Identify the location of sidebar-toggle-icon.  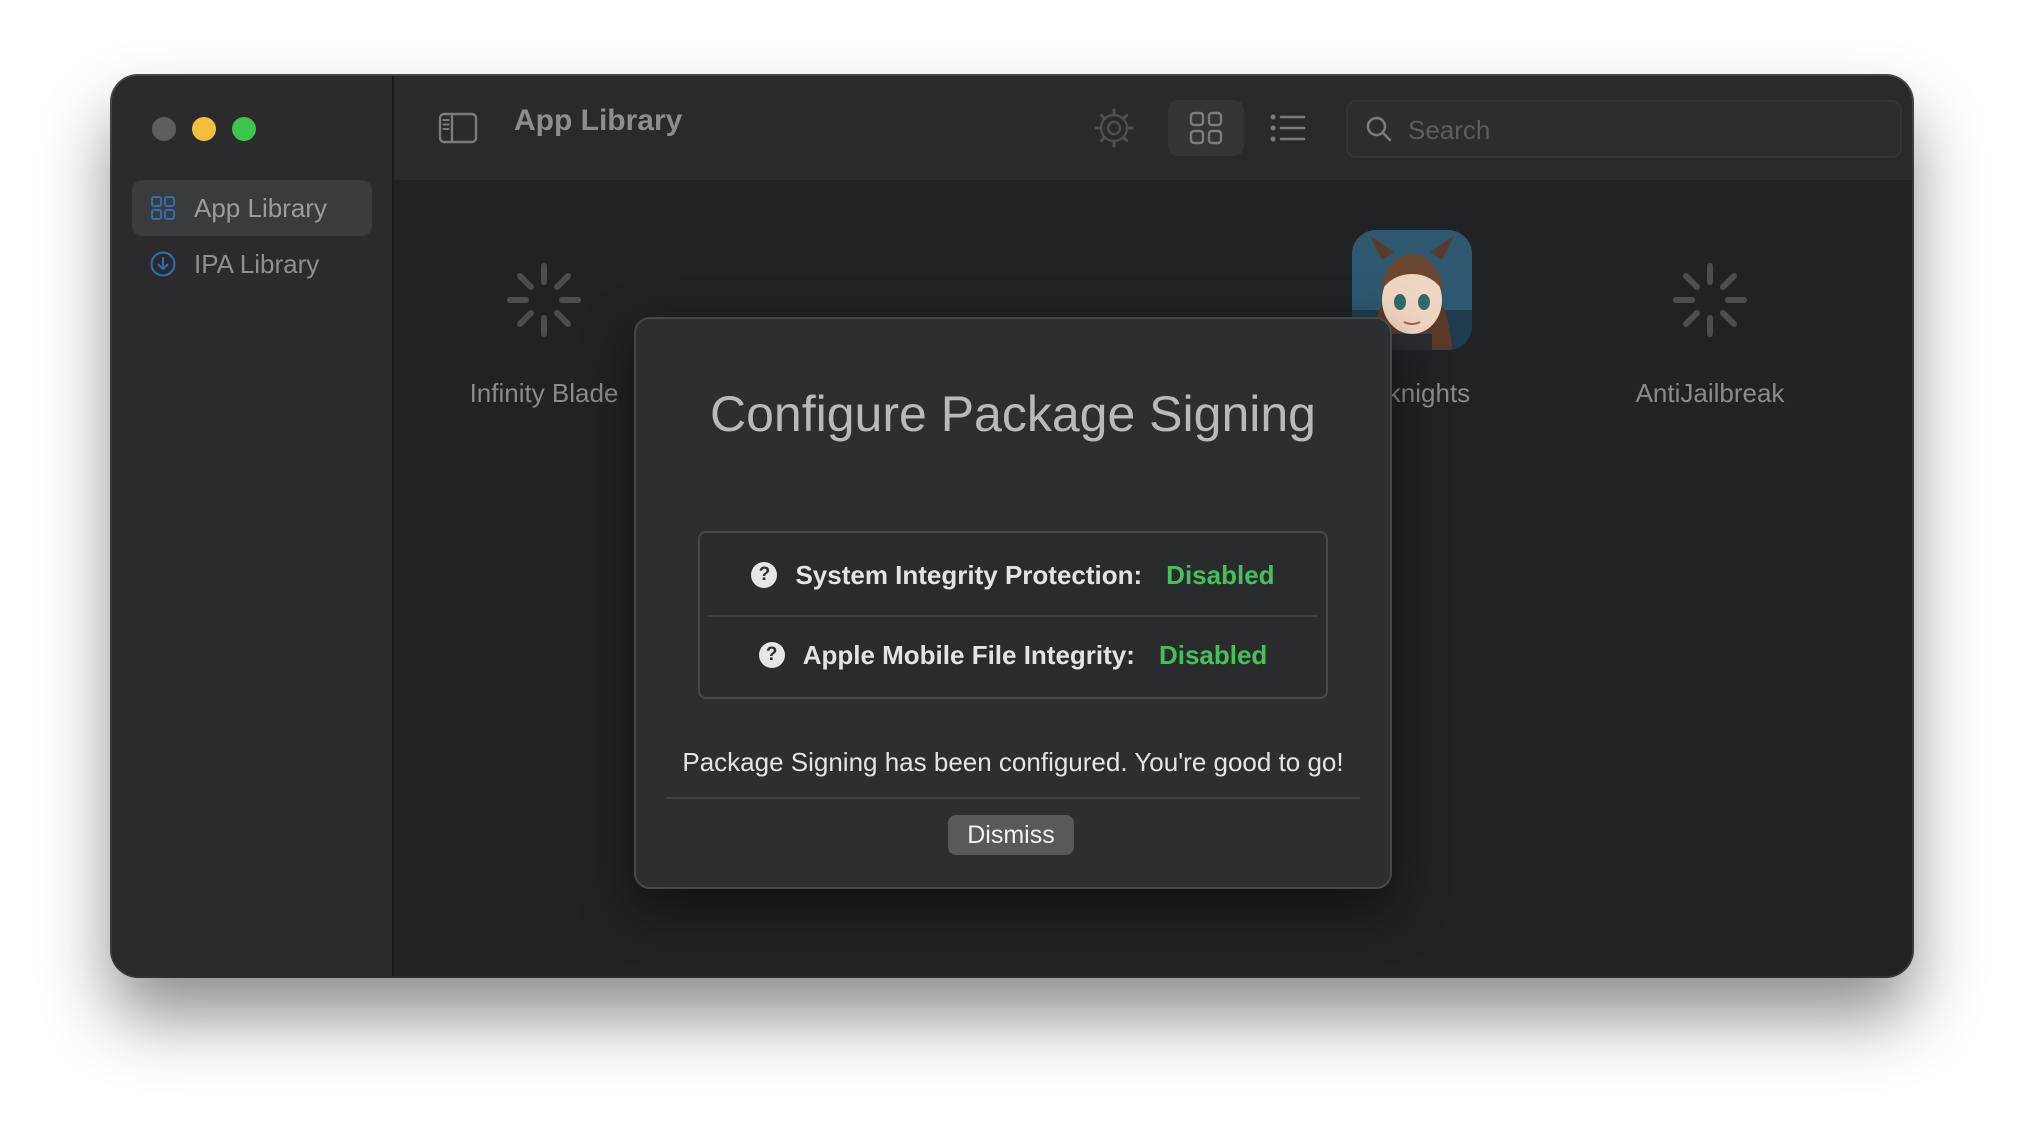
(458, 128).